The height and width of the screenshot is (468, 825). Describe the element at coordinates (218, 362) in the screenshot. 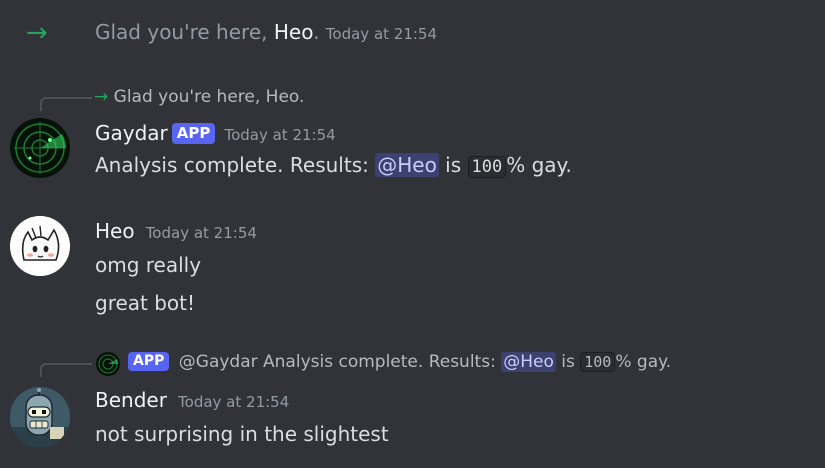

I see `reply-author: @Gaydar` at that location.